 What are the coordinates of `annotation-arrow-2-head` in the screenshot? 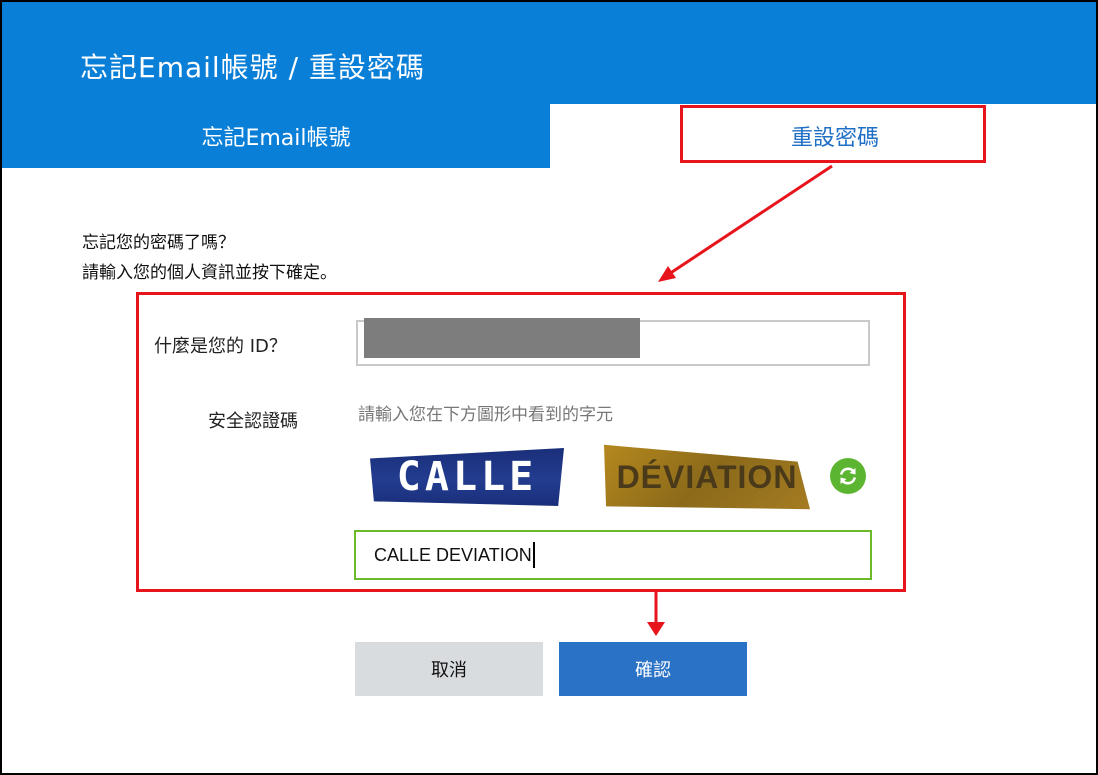 It's located at (656, 629).